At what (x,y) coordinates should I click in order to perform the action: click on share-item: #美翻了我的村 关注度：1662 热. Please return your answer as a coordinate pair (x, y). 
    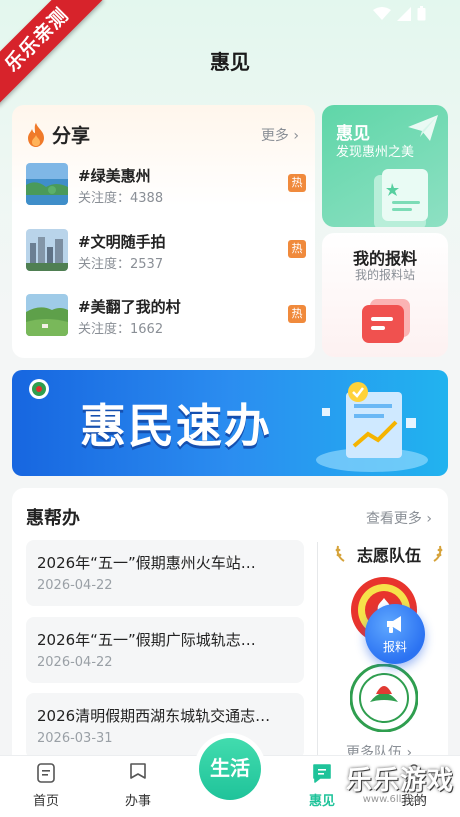
    Looking at the image, I should click on (166, 316).